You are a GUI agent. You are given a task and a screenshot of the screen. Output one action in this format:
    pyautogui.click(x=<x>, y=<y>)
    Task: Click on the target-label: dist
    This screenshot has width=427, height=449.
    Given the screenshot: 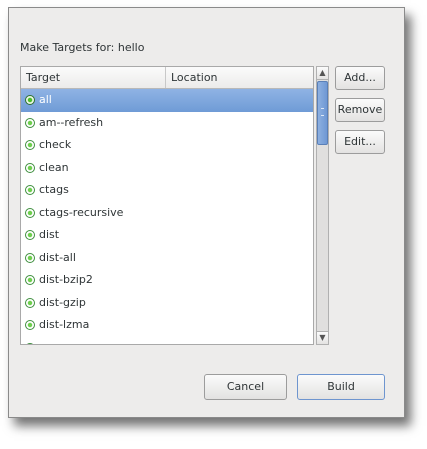 What is the action you would take?
    pyautogui.click(x=49, y=234)
    